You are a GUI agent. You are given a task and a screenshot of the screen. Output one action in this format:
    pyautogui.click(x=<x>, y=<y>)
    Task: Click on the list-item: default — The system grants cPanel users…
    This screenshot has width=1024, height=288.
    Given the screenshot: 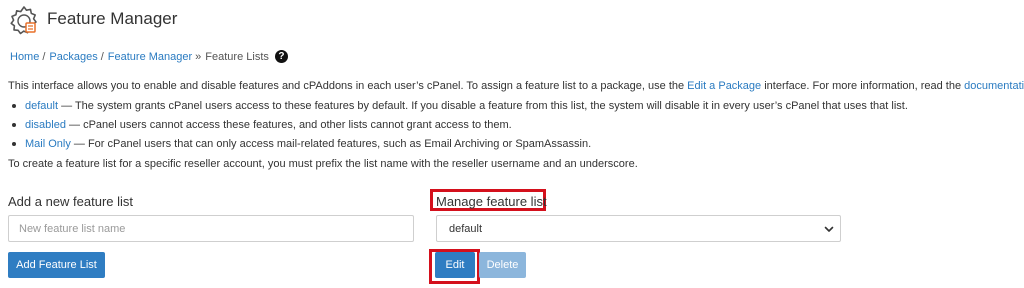 What is the action you would take?
    pyautogui.click(x=460, y=108)
    